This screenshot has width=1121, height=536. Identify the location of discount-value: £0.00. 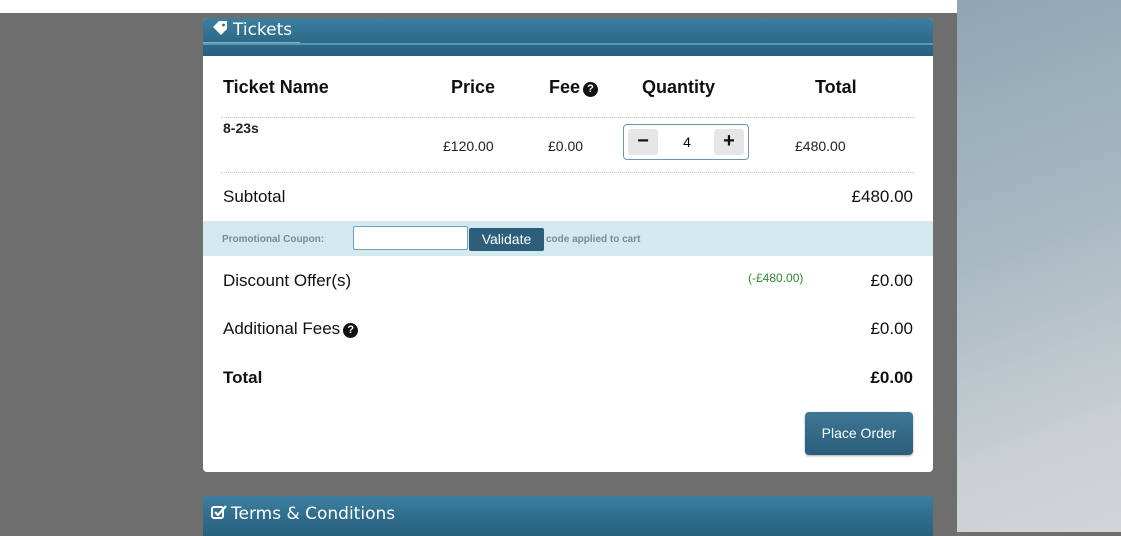
(891, 280).